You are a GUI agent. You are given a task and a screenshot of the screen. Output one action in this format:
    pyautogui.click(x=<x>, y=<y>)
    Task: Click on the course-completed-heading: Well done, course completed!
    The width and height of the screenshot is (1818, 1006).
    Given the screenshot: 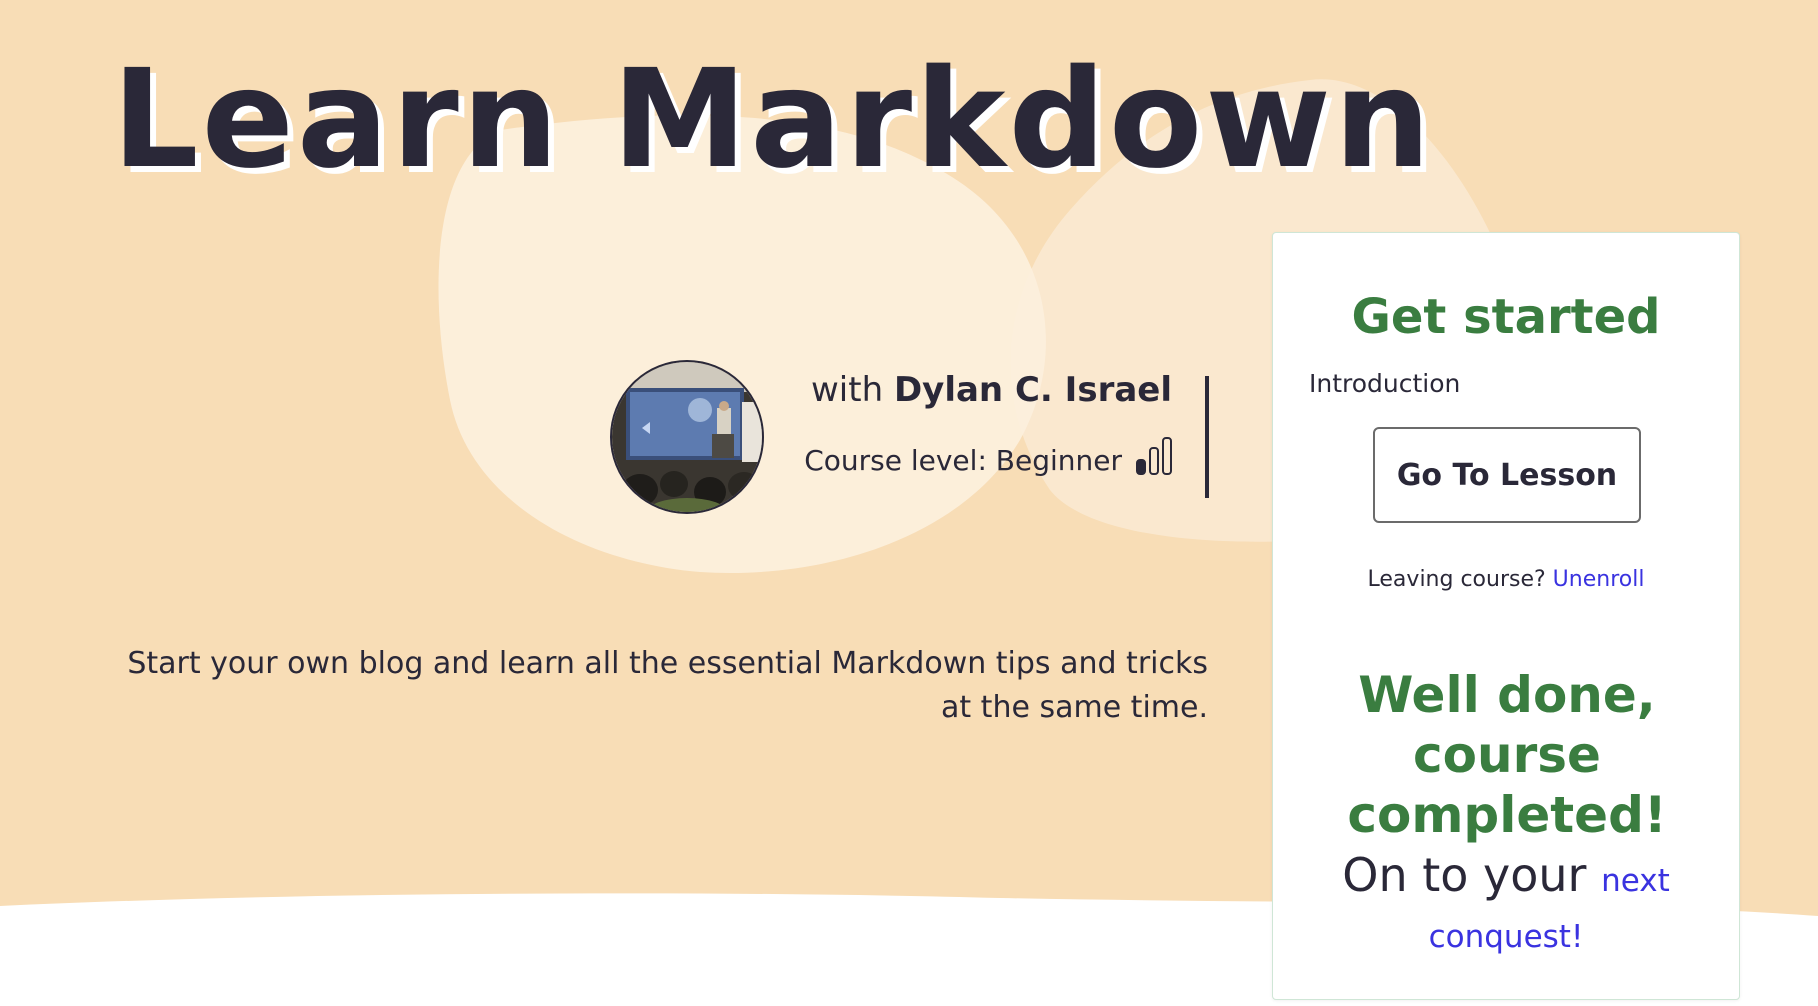 What is the action you would take?
    pyautogui.click(x=1507, y=755)
    